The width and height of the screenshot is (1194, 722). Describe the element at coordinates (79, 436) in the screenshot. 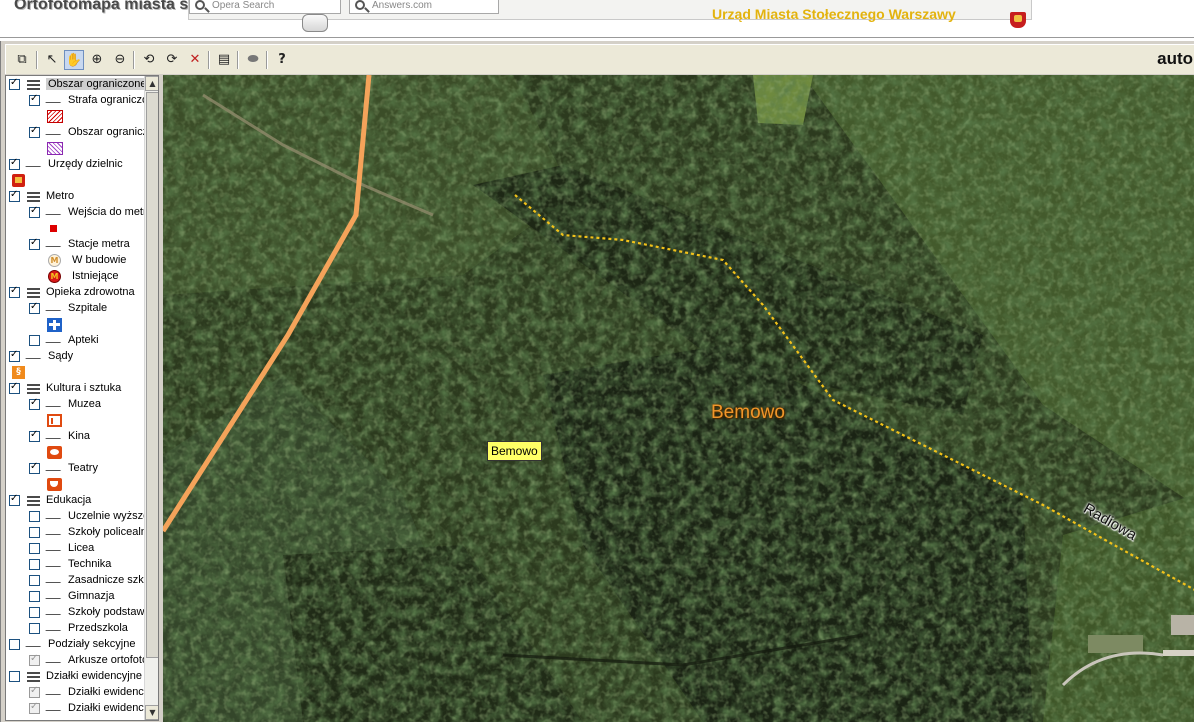

I see `layer-label: Kina` at that location.